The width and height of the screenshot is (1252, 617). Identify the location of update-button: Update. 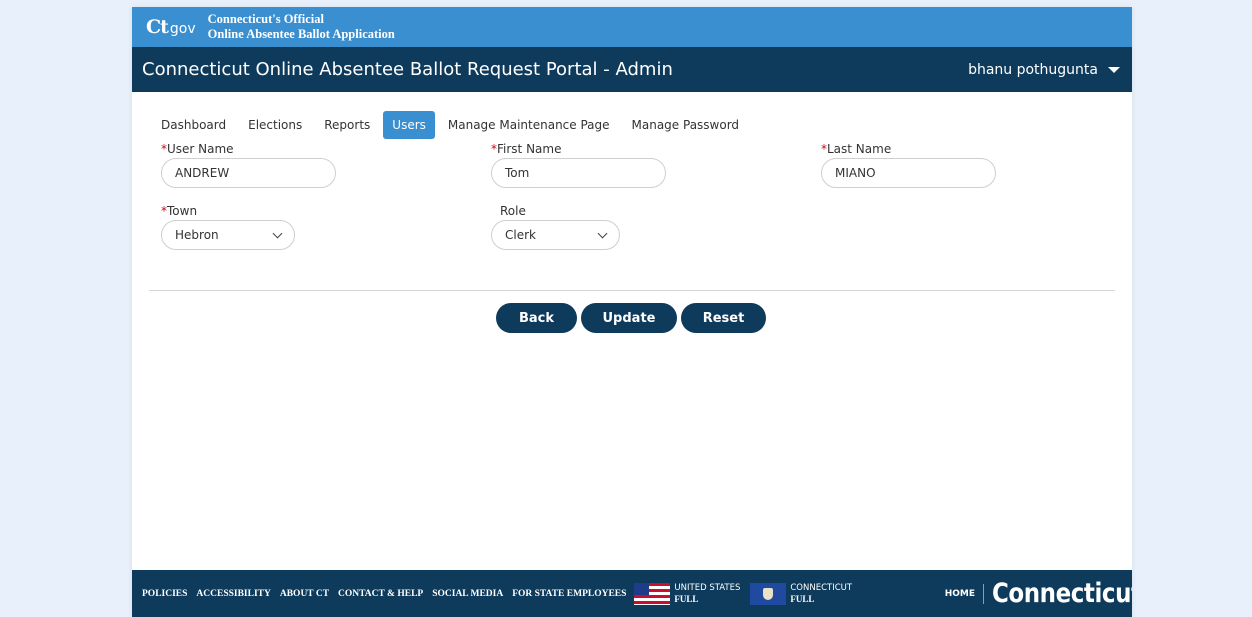
(629, 318).